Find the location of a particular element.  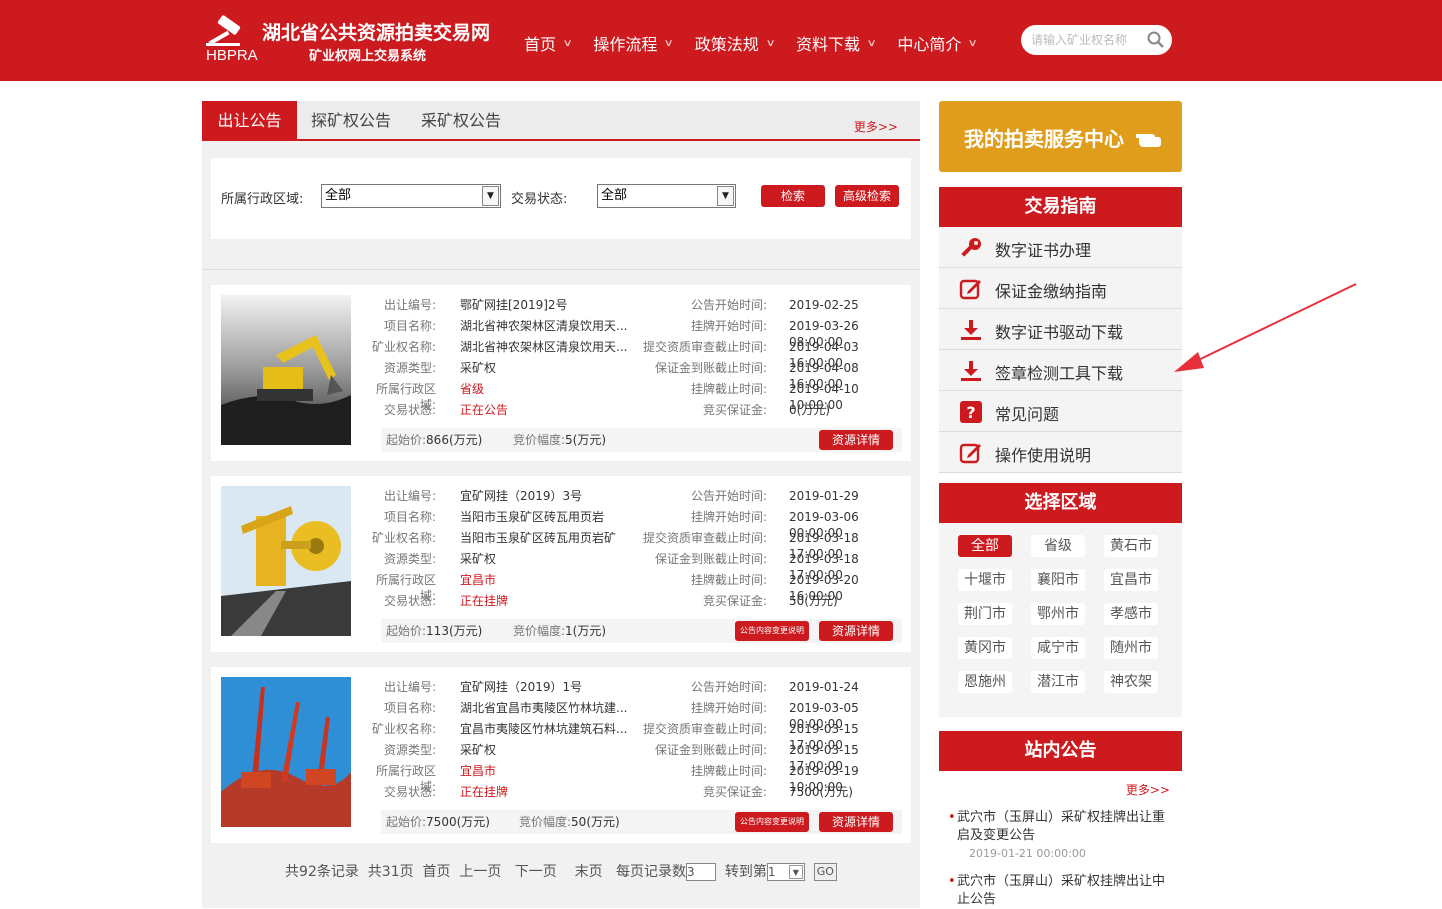

region-button: 随州市 is located at coordinates (1131, 648).